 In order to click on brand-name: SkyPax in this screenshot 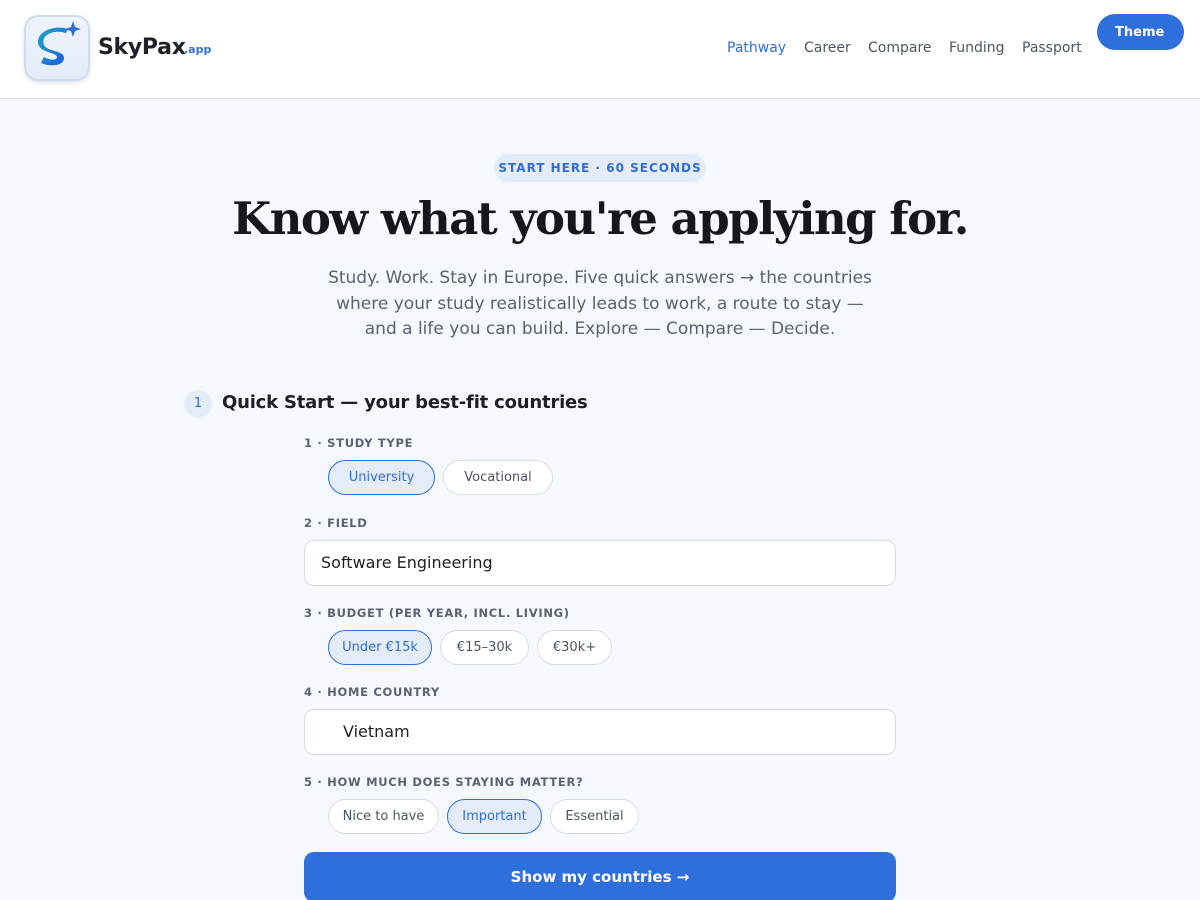, I will do `click(142, 47)`.